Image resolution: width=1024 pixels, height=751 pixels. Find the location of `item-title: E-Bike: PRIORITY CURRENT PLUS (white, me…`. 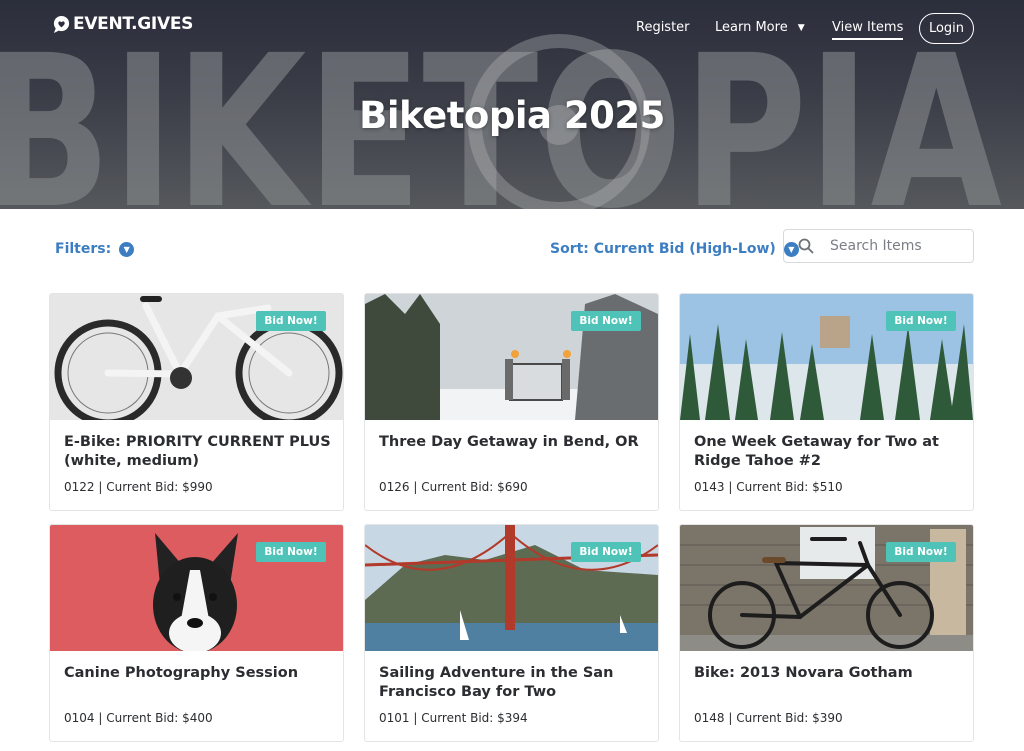

item-title: E-Bike: PRIORITY CURRENT PLUS (white, me… is located at coordinates (198, 452).